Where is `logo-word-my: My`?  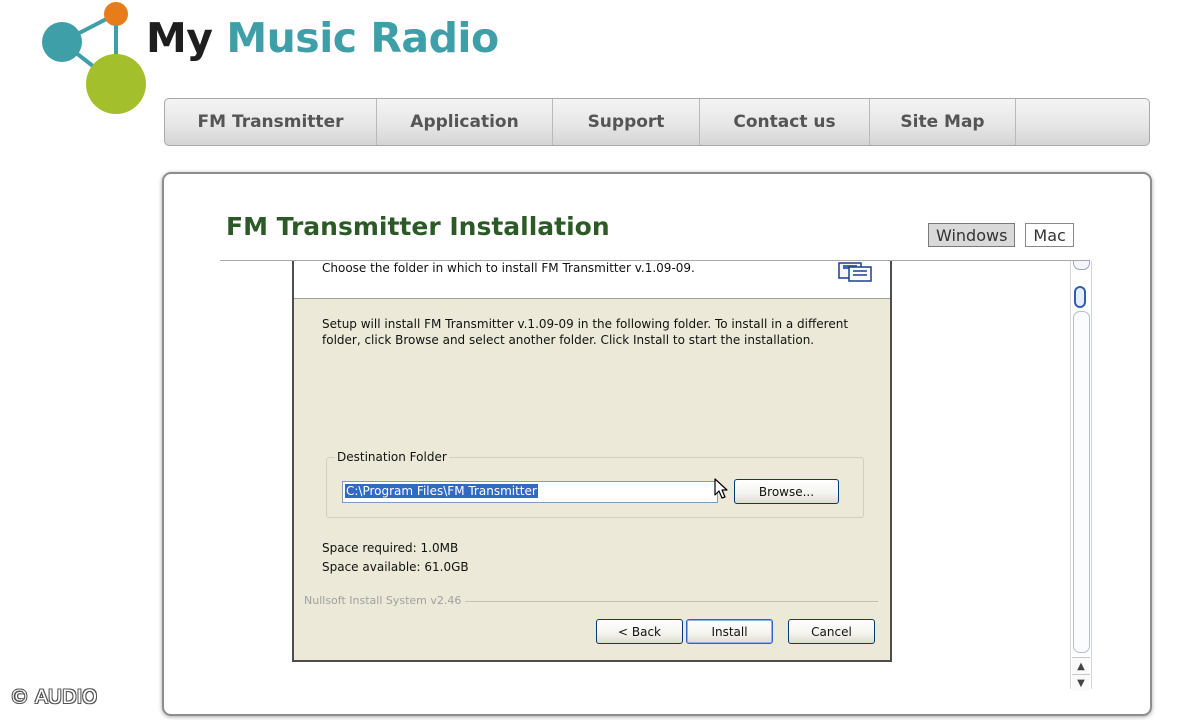 logo-word-my: My is located at coordinates (179, 38).